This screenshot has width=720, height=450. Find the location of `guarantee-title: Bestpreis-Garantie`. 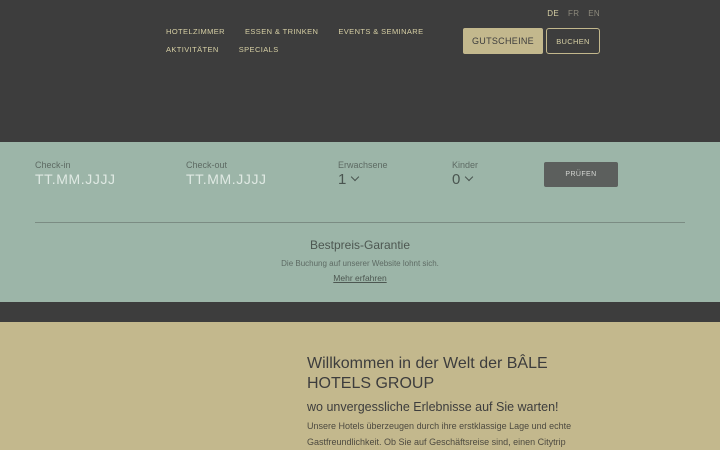

guarantee-title: Bestpreis-Garantie is located at coordinates (360, 245).